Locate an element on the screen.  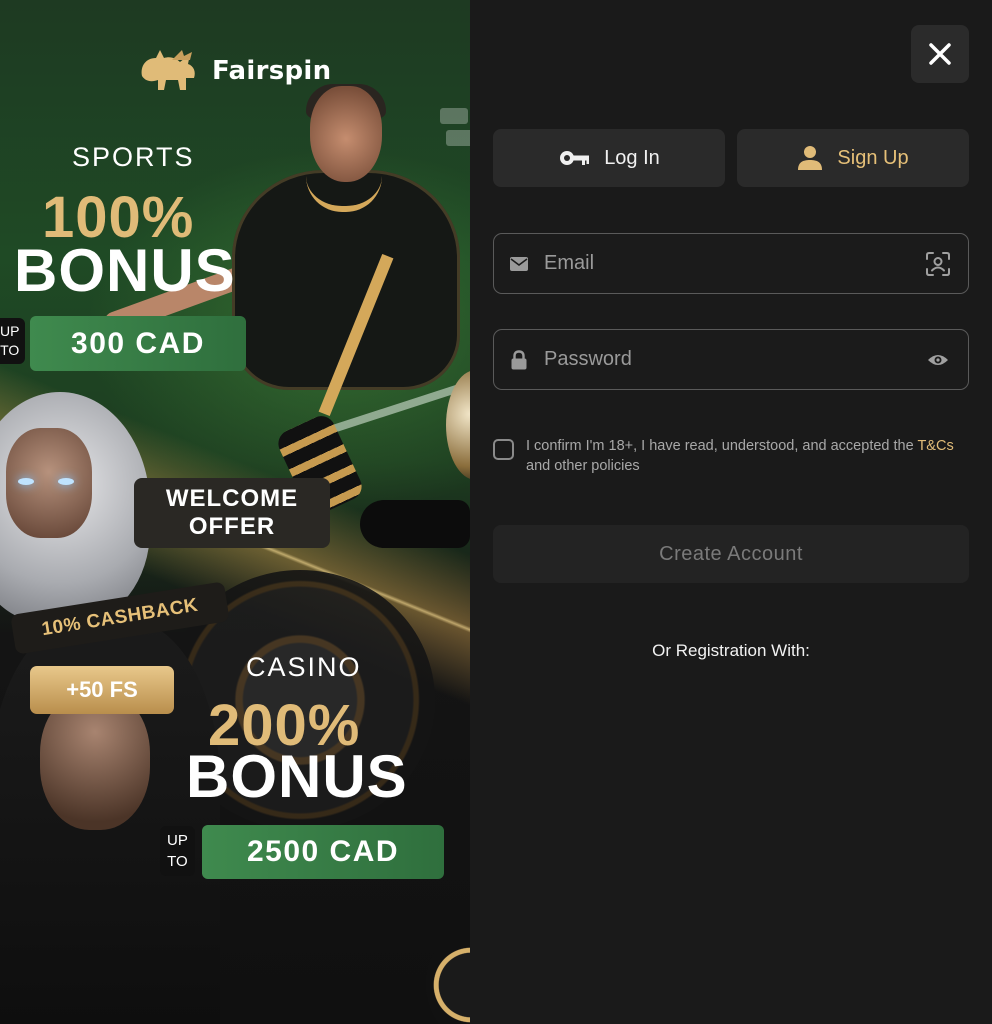
sports-upto-badge: UP TO is located at coordinates (13, 341).